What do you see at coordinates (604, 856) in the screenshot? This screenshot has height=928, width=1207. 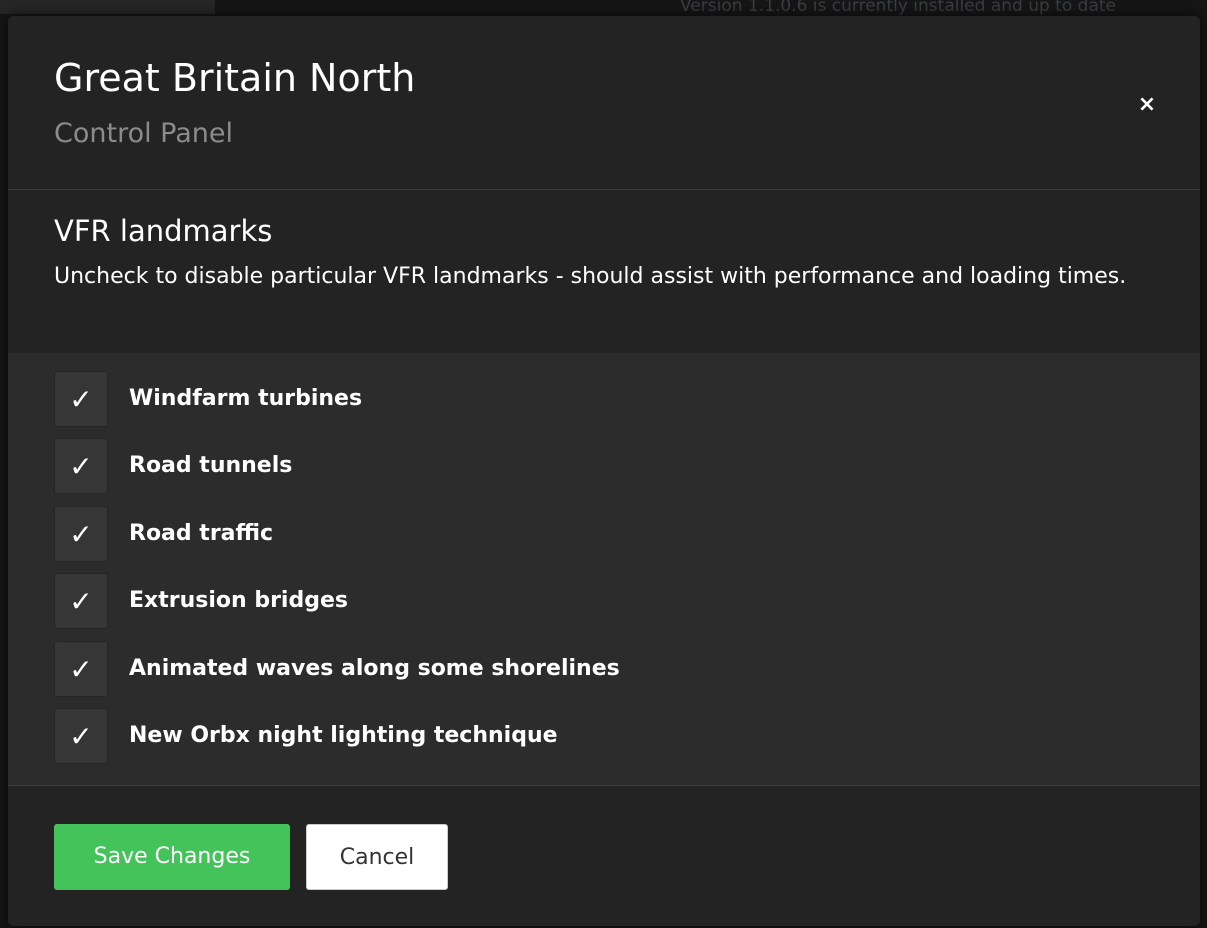 I see `modal-footer: Save Changes Cancel` at bounding box center [604, 856].